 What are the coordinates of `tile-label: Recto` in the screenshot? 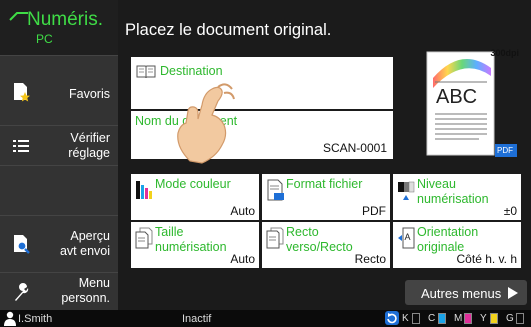 It's located at (302, 232).